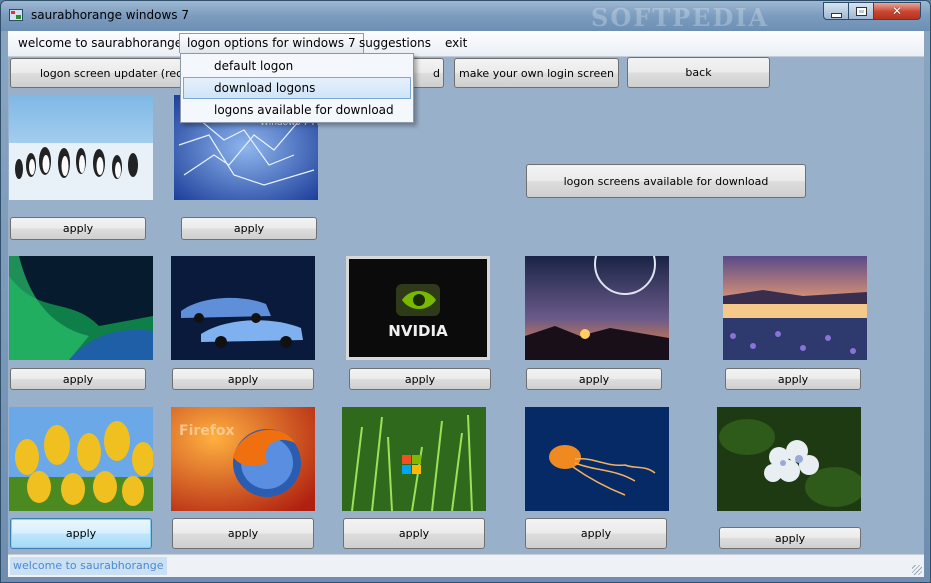  What do you see at coordinates (88, 566) in the screenshot?
I see `status-text: welcome to saurabhorange` at bounding box center [88, 566].